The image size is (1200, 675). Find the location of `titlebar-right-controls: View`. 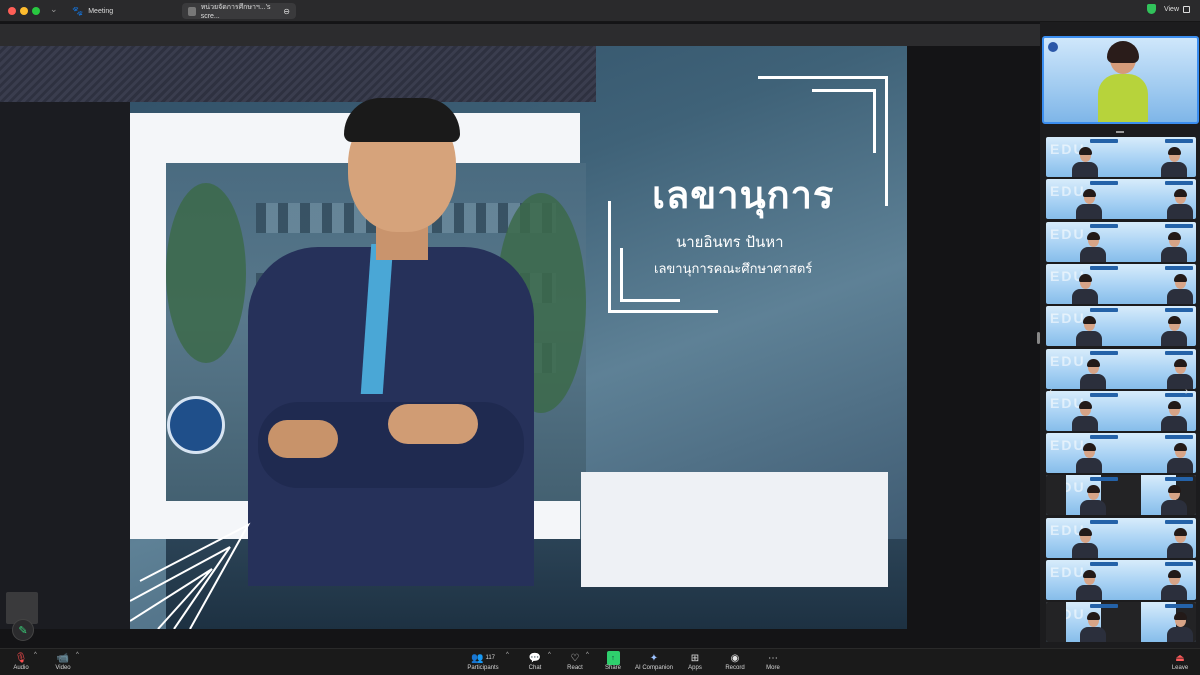

titlebar-right-controls: View is located at coordinates (1168, 9).